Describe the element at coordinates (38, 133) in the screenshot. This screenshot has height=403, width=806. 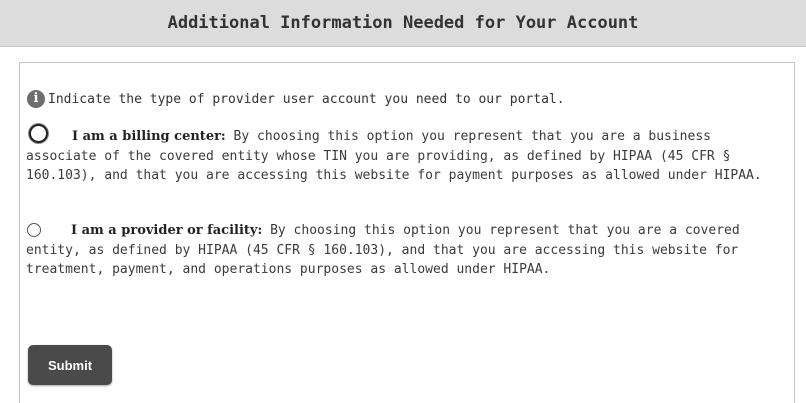
I see `billing-center-radio` at that location.